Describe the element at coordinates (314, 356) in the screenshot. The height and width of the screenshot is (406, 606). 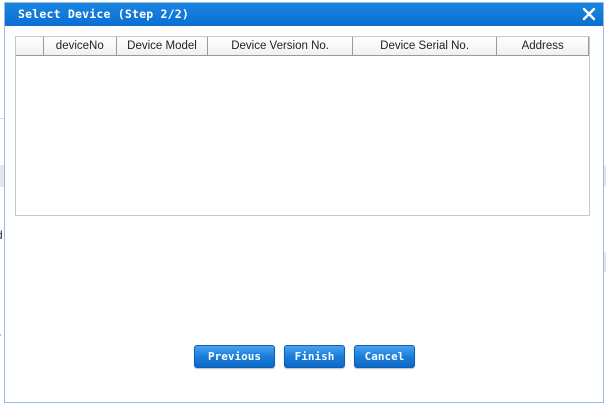
I see `finish-button: Finish` at that location.